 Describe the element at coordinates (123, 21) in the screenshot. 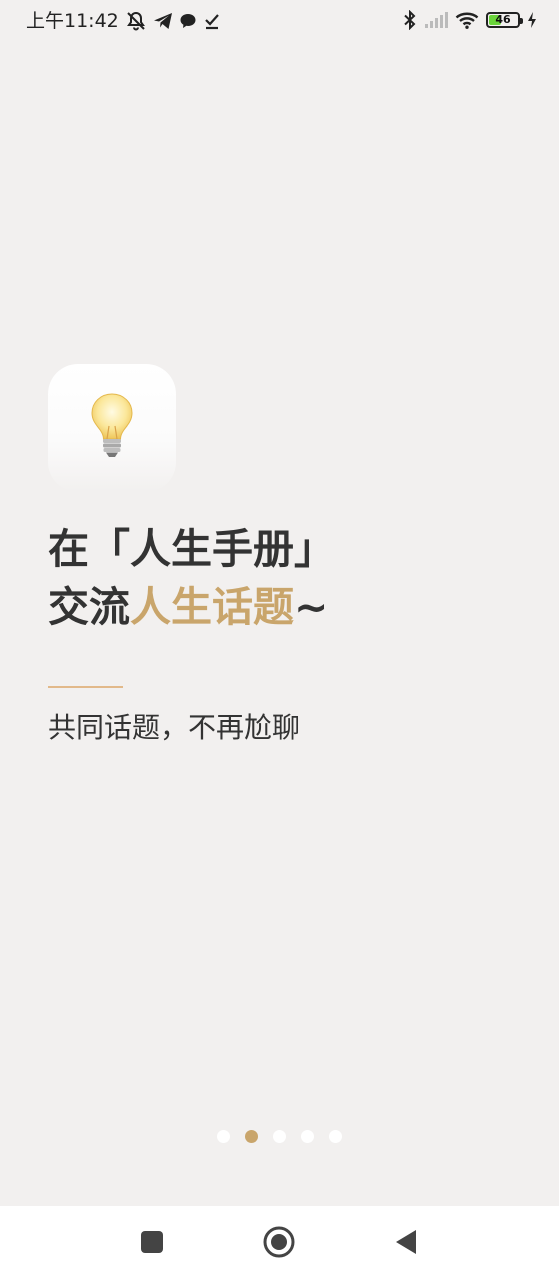

I see `status-left: 上午11:42` at that location.